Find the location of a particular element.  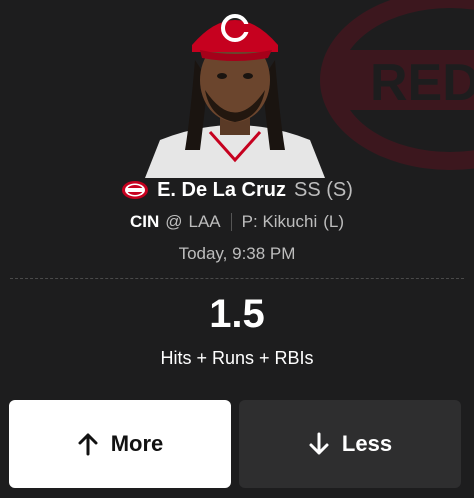

matchup-row: CIN @ LAA P: Kikuchi (L) is located at coordinates (237, 222).